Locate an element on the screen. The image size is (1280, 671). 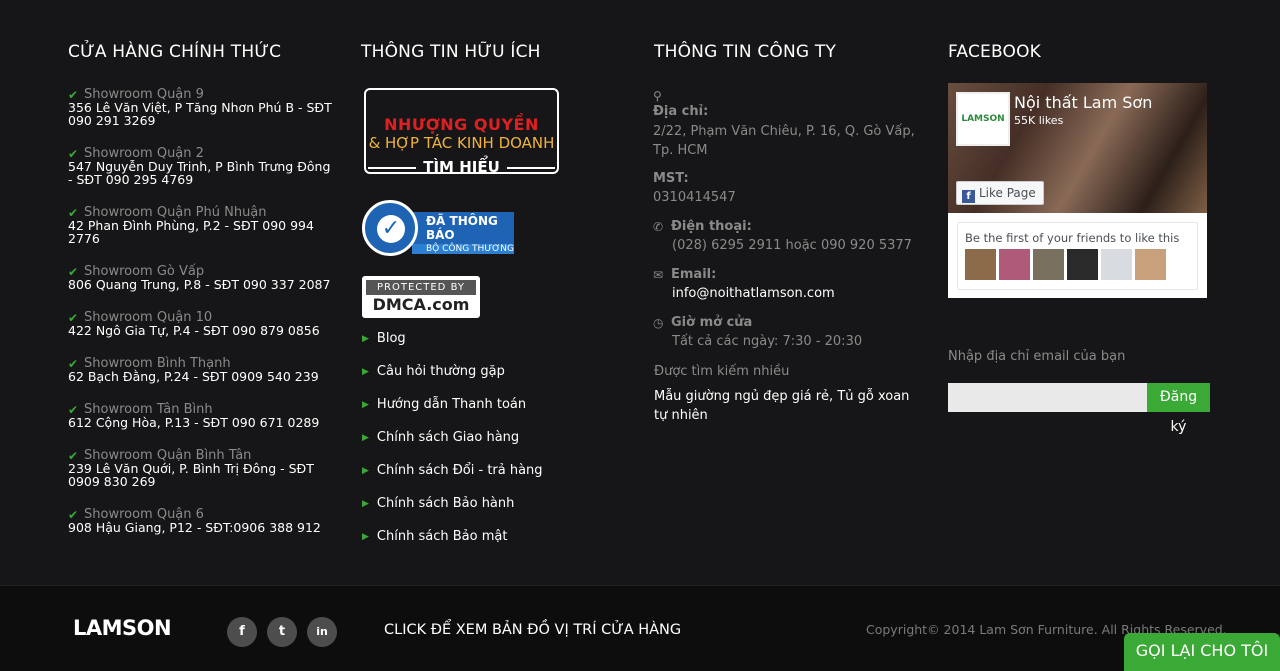
tax-code-label: MST: is located at coordinates (671, 178).